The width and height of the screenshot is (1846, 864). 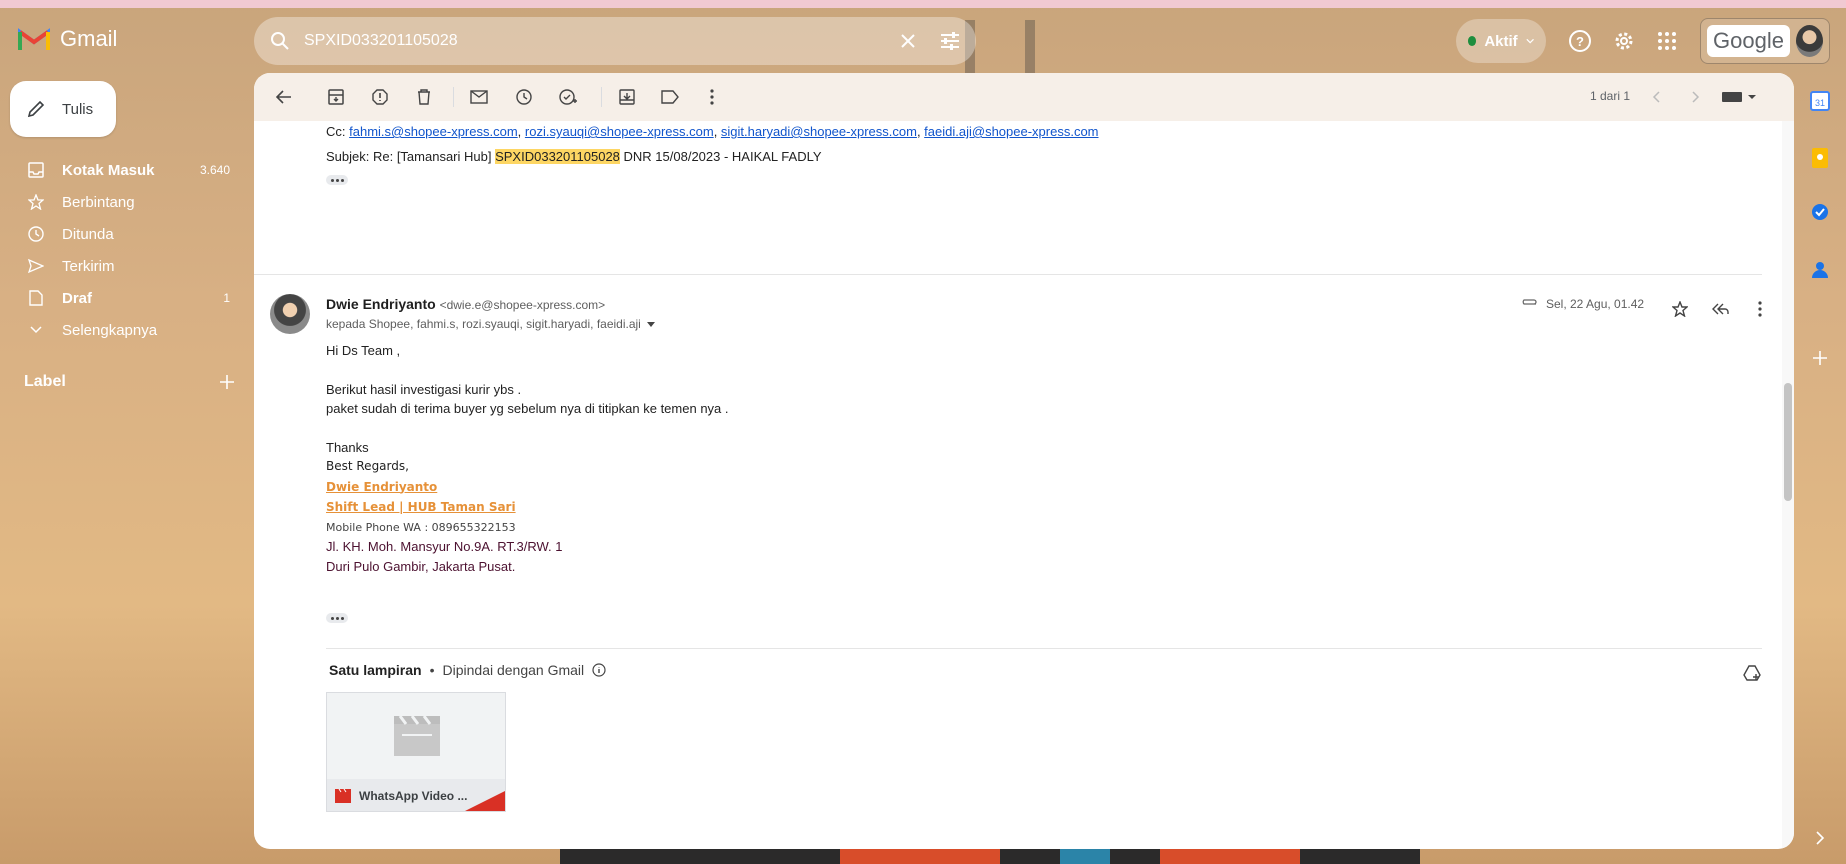 I want to click on scrollbar-thumb, so click(x=1788, y=442).